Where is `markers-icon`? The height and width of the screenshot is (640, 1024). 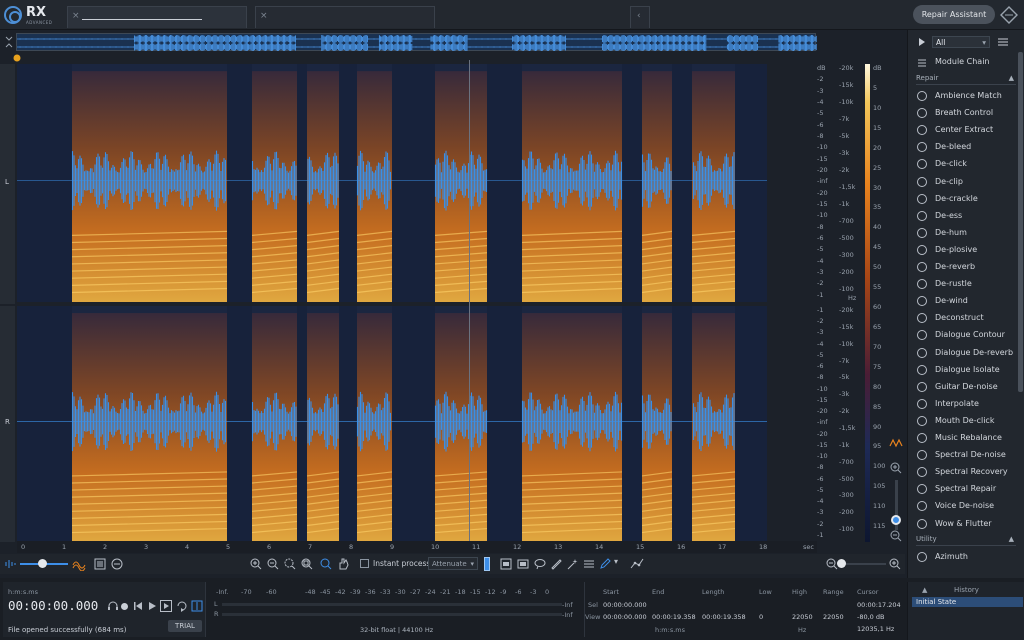 markers-icon is located at coordinates (117, 564).